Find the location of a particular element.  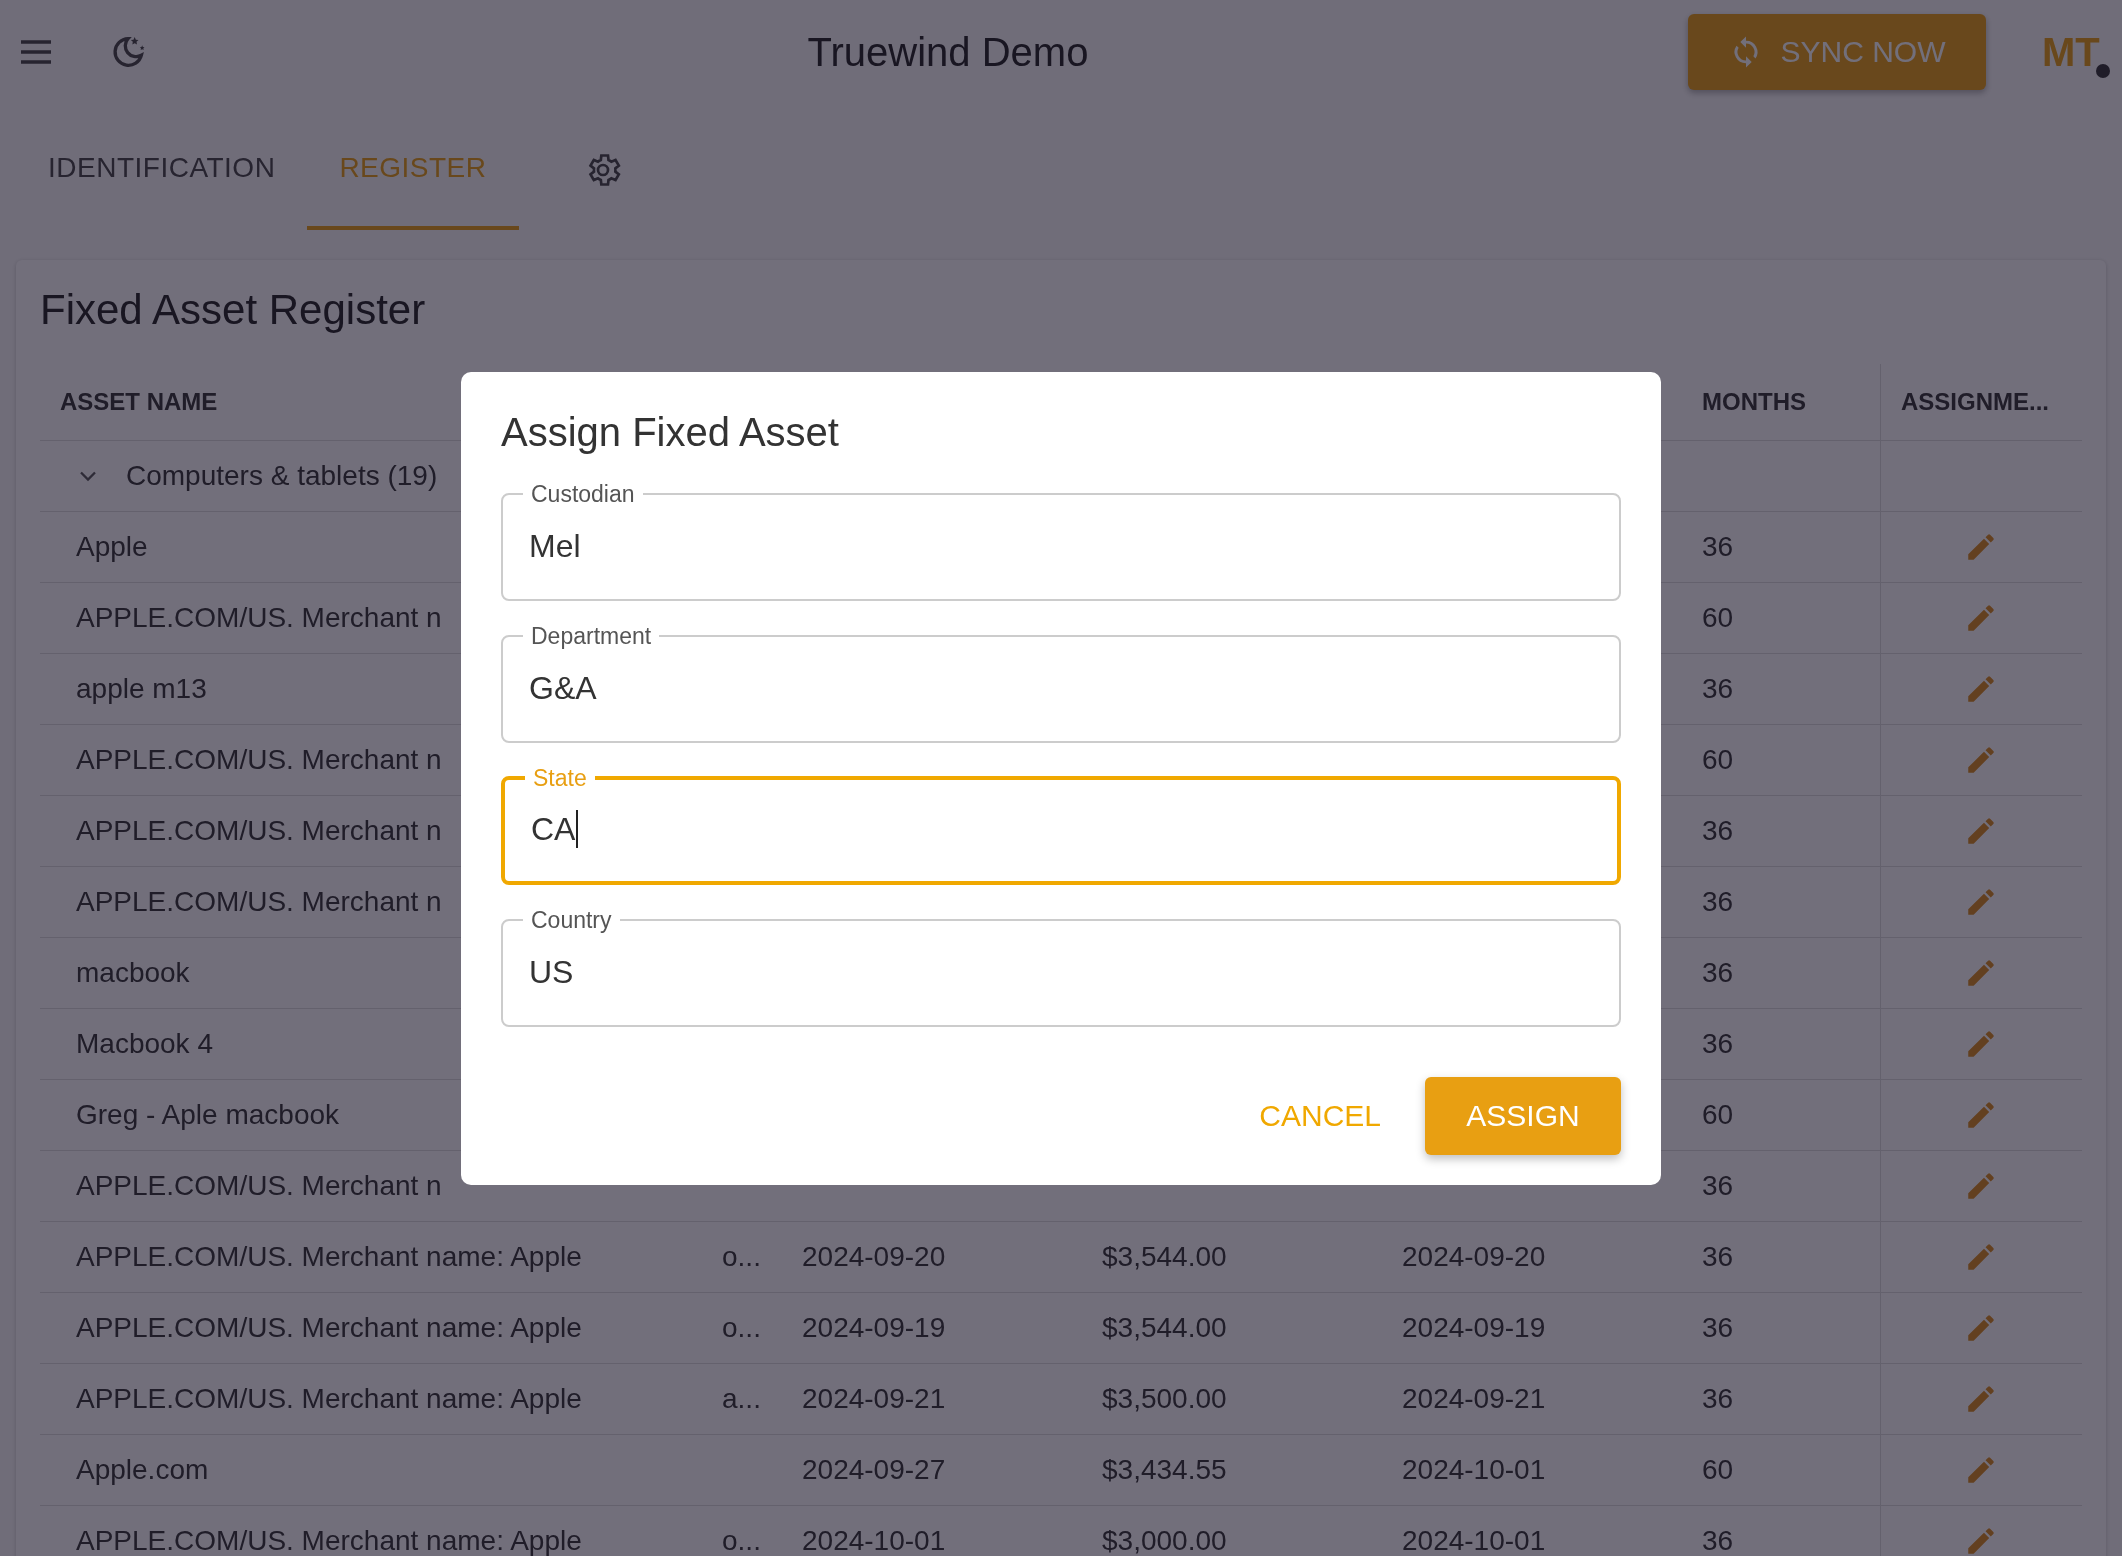

field-label: Custodian is located at coordinates (583, 494).